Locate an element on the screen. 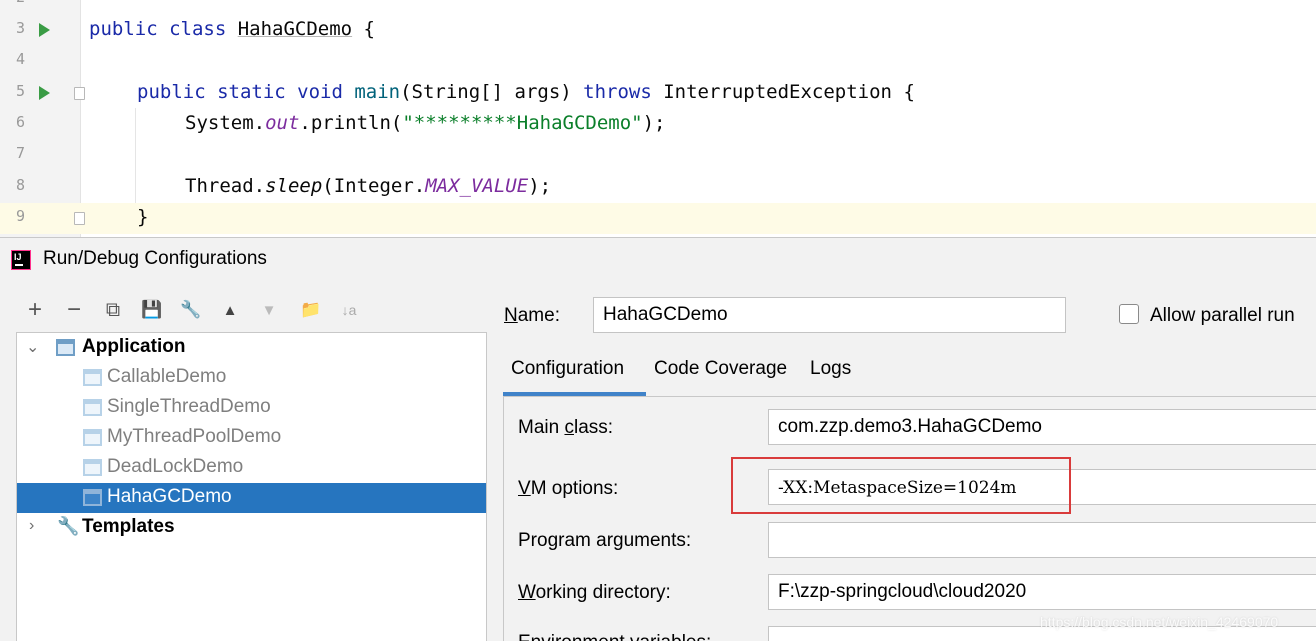 The image size is (1316, 641). code-class-ref: System. is located at coordinates (225, 123).